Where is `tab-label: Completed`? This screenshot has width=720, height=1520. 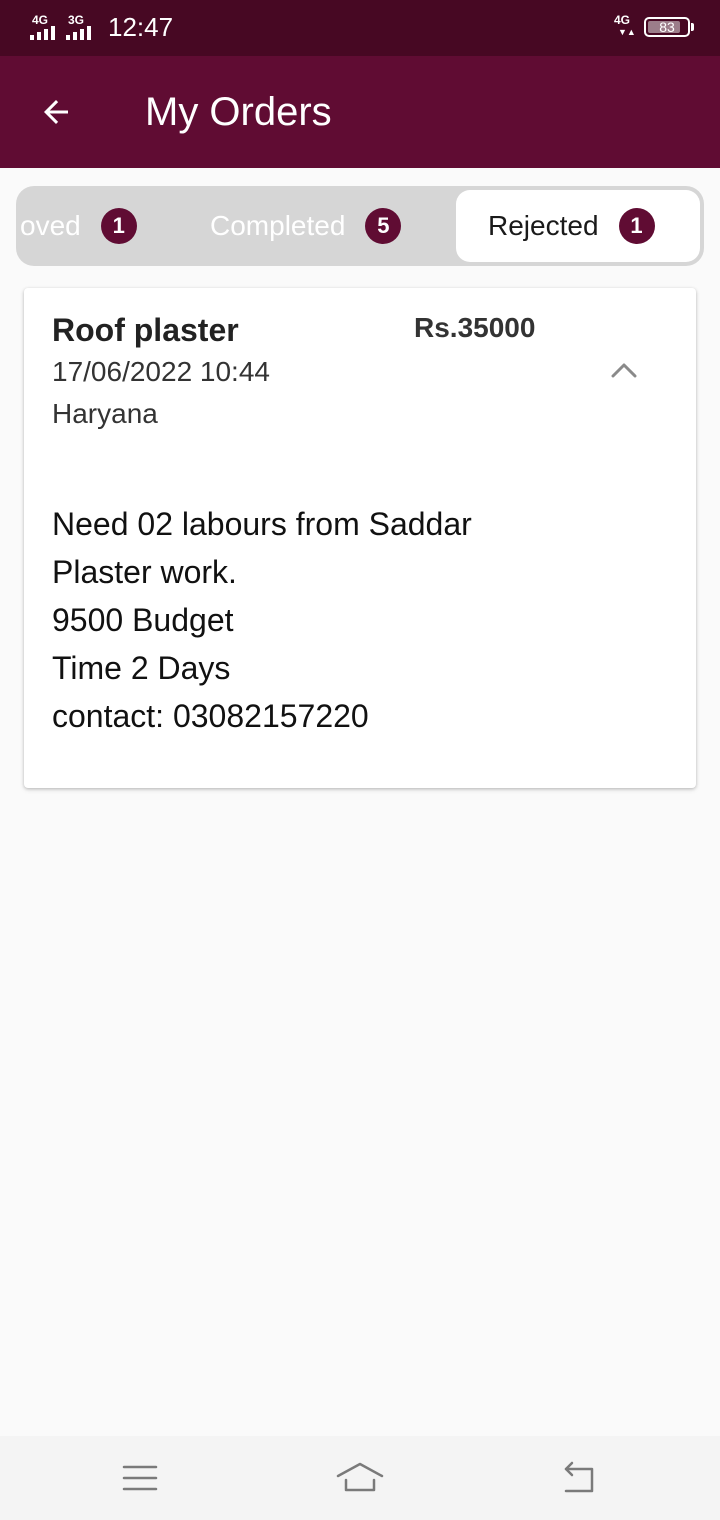
tab-label: Completed is located at coordinates (278, 225).